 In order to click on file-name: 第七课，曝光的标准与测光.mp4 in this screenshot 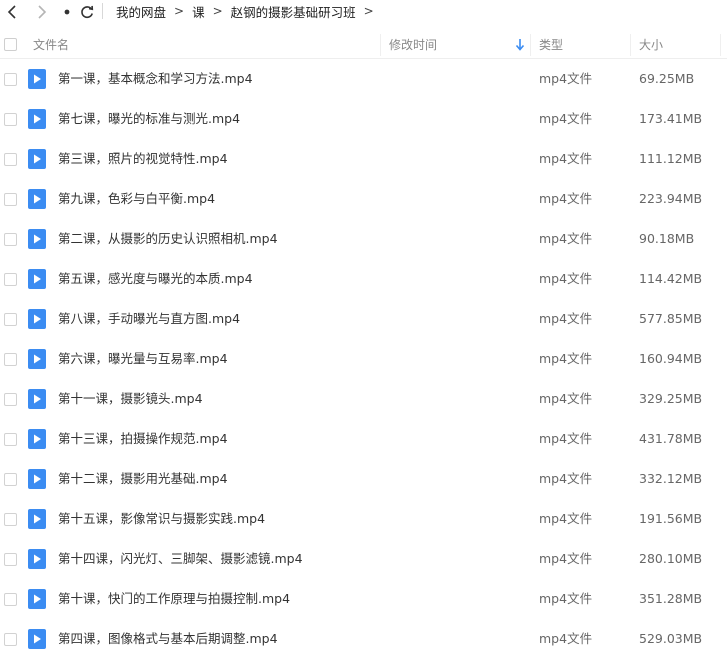, I will do `click(149, 119)`.